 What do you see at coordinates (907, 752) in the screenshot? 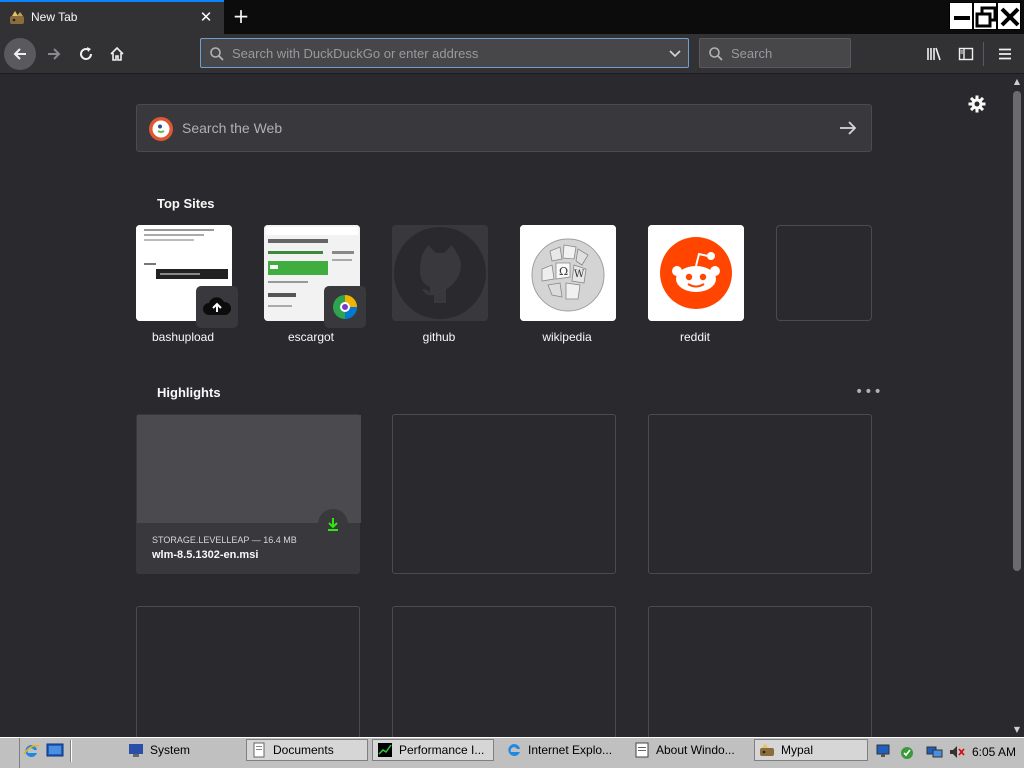
I see `security-shield-icon` at bounding box center [907, 752].